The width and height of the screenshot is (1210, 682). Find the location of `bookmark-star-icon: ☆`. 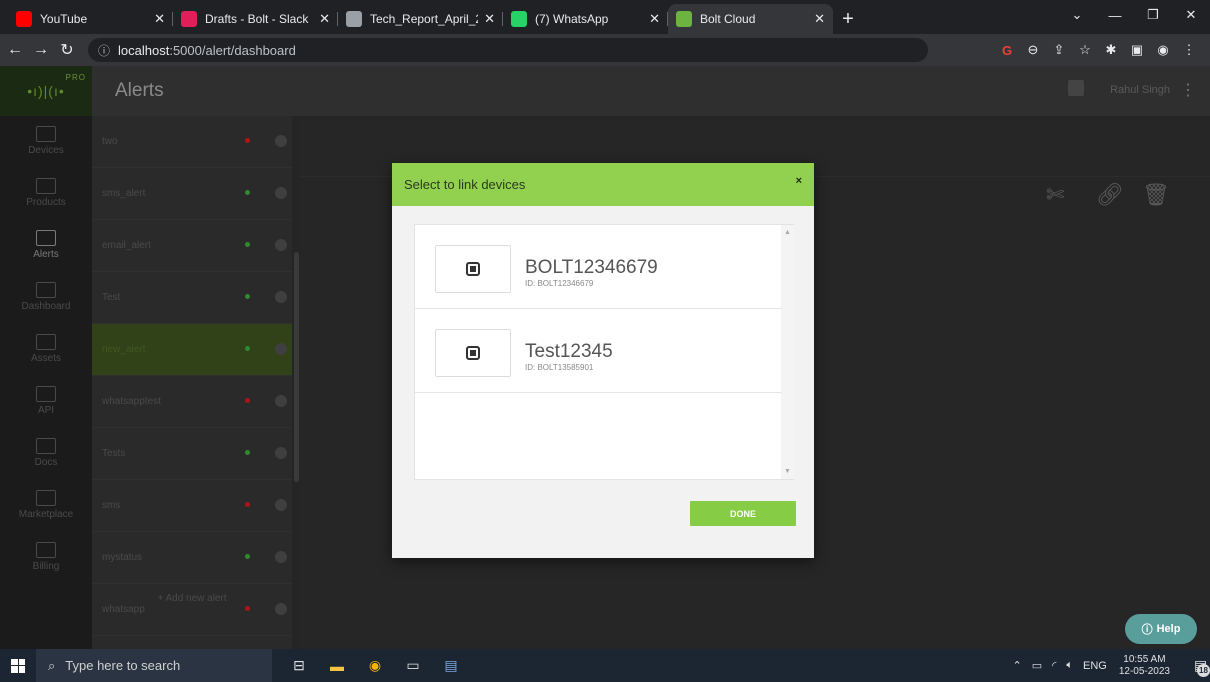

bookmark-star-icon: ☆ is located at coordinates (1085, 50).